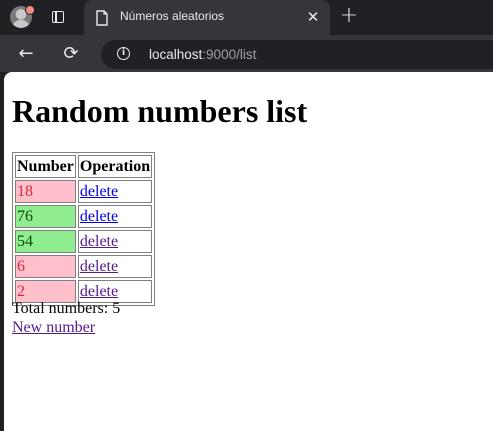 This screenshot has height=431, width=493. Describe the element at coordinates (160, 111) in the screenshot. I see `page-title: Random numbers list` at that location.